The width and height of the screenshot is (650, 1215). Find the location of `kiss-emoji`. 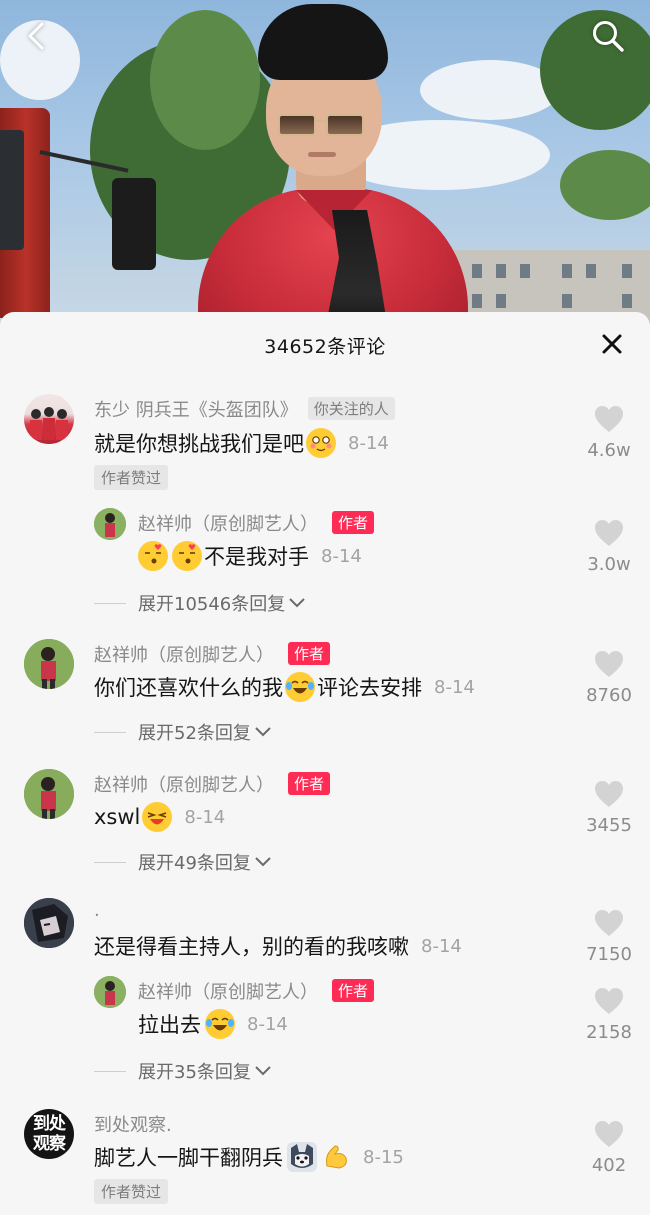

kiss-emoji is located at coordinates (187, 556).